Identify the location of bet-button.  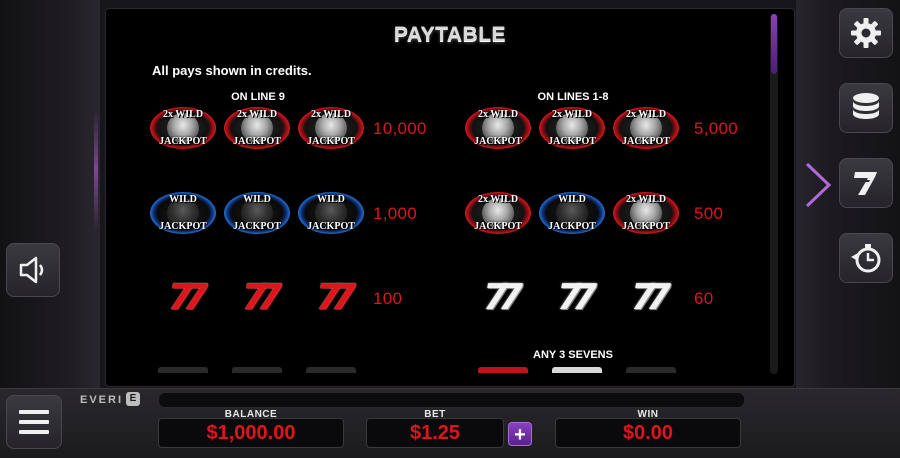
(866, 108).